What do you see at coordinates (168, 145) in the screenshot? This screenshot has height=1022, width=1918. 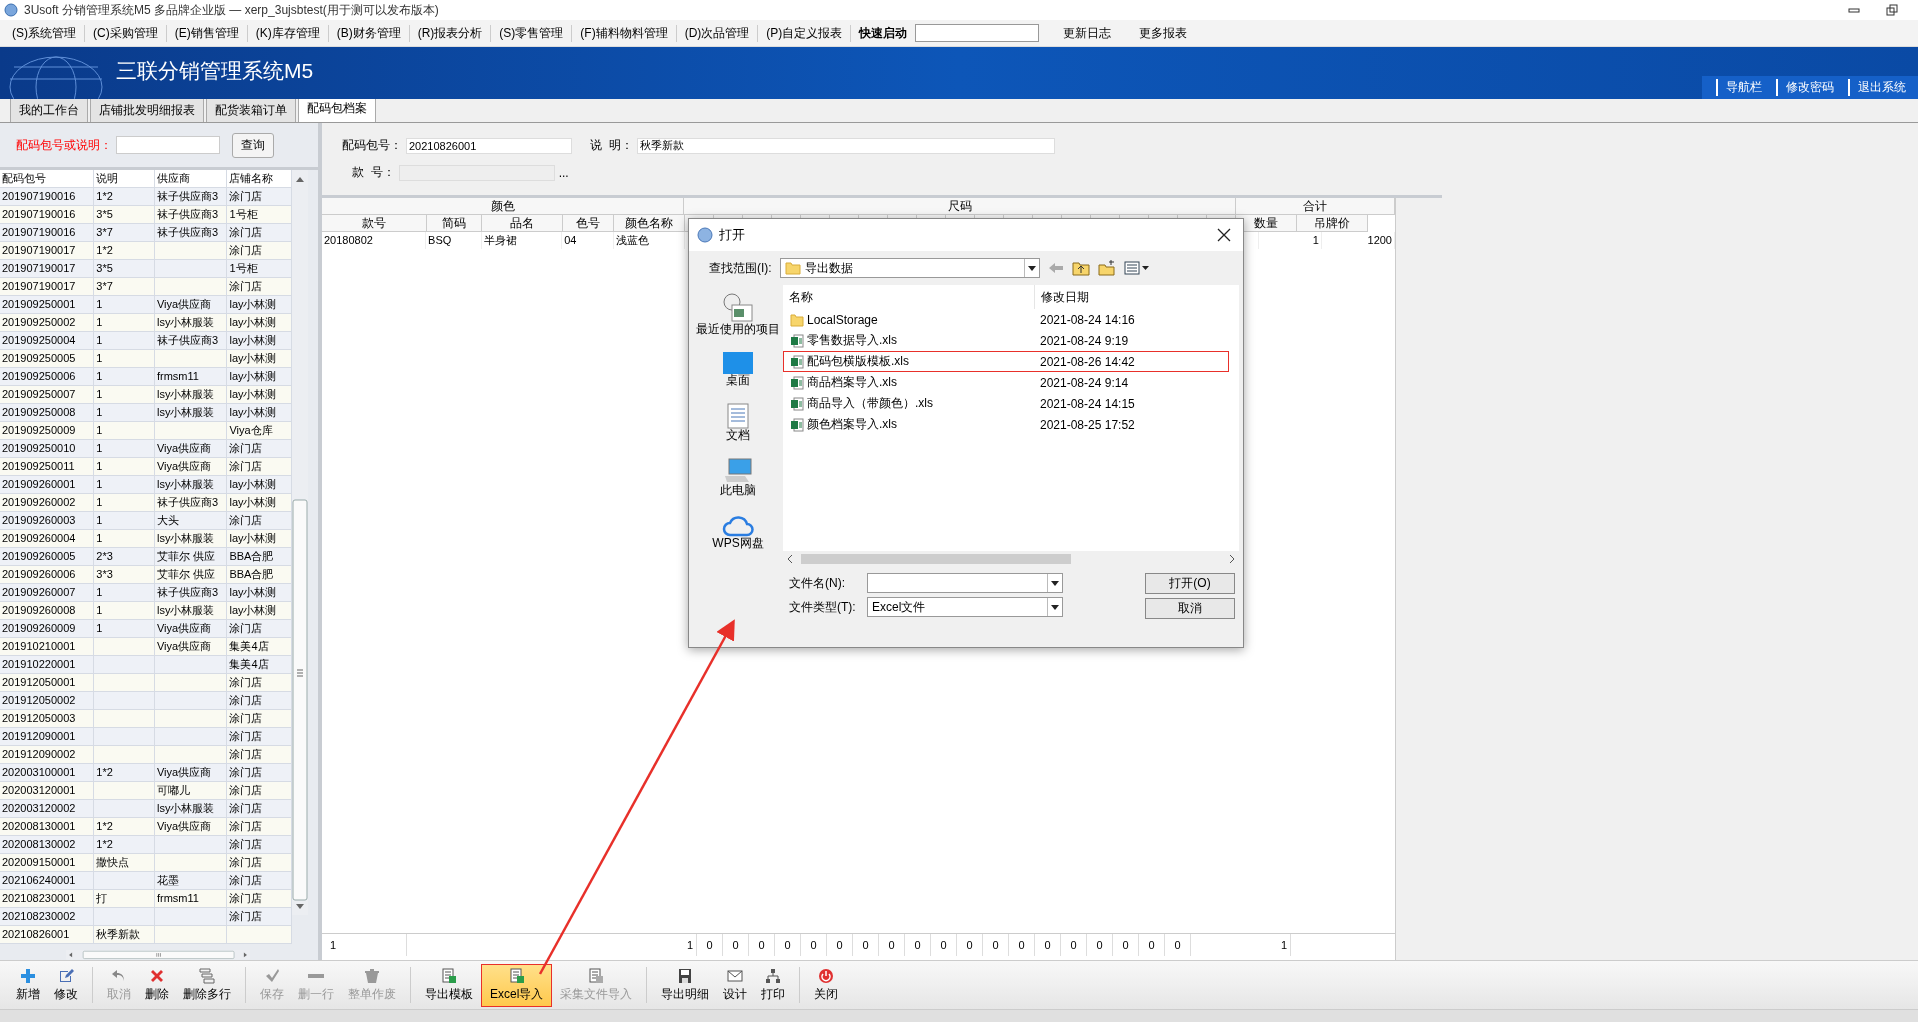 I see `search-field` at bounding box center [168, 145].